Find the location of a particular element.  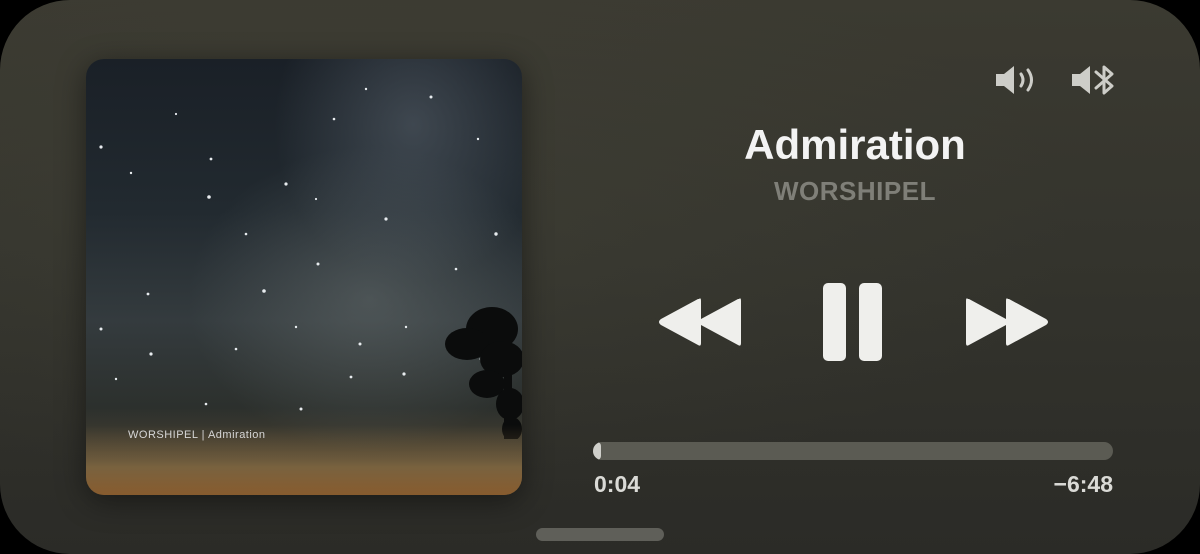

tree-silhouette is located at coordinates (483, 373).